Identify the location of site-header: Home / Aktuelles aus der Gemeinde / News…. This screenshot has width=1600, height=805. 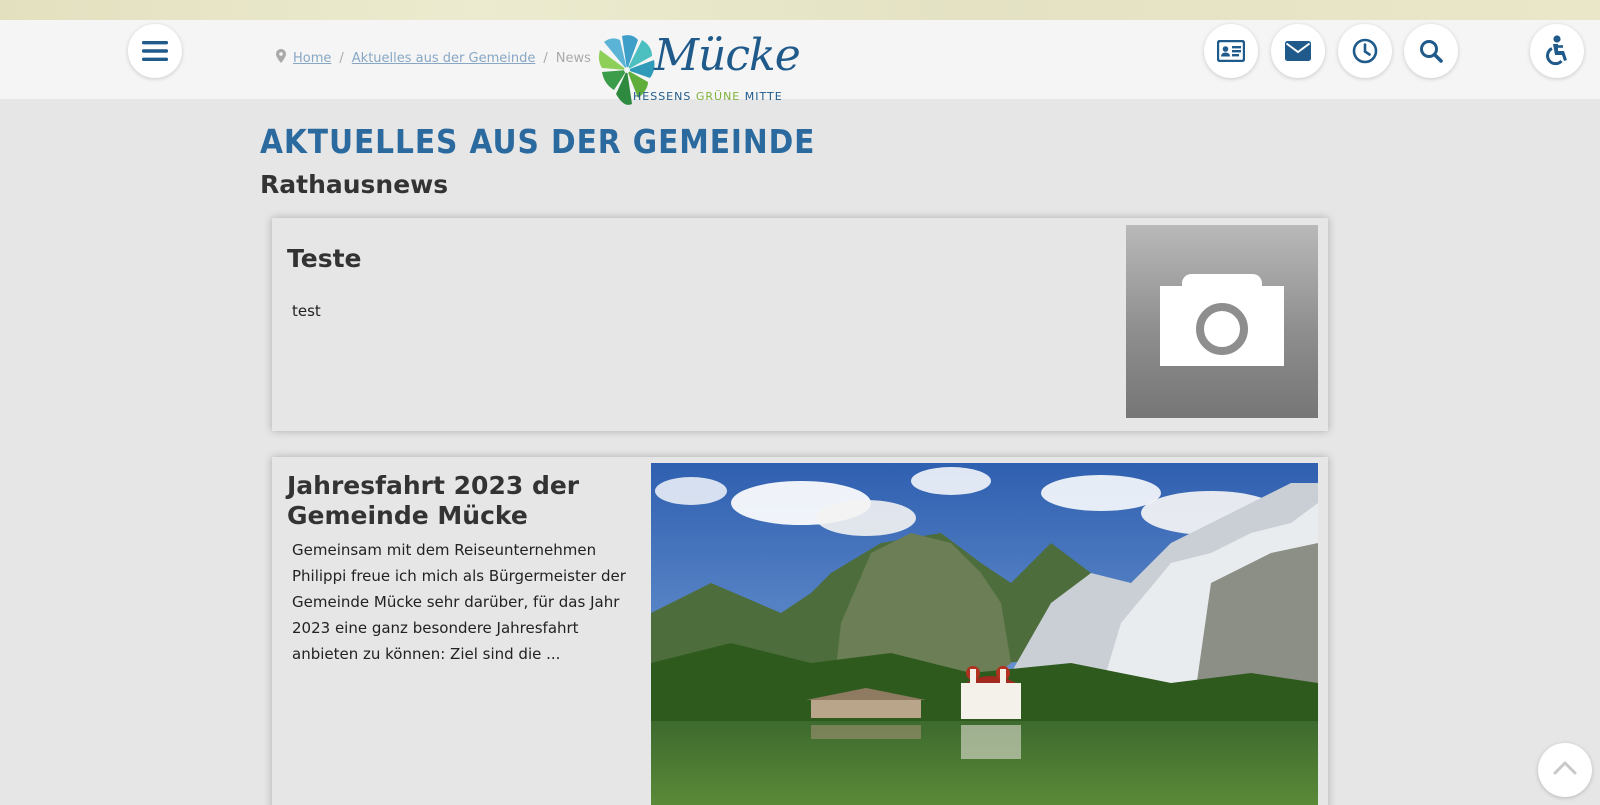
(800, 62).